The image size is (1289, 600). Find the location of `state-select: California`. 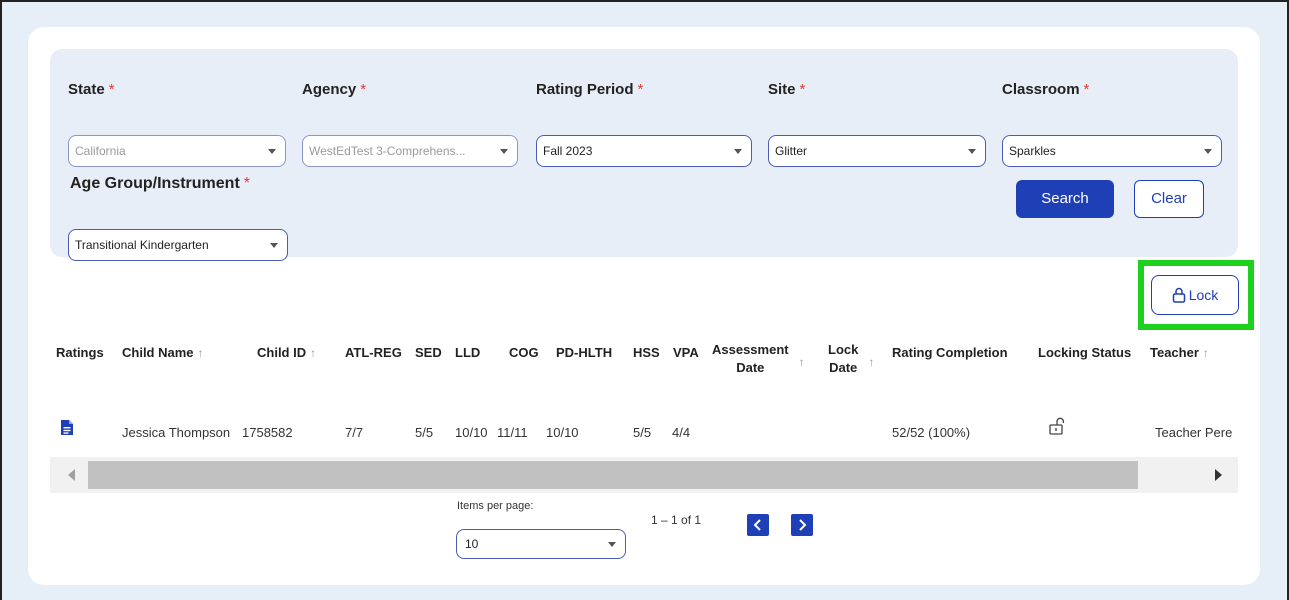

state-select: California is located at coordinates (177, 151).